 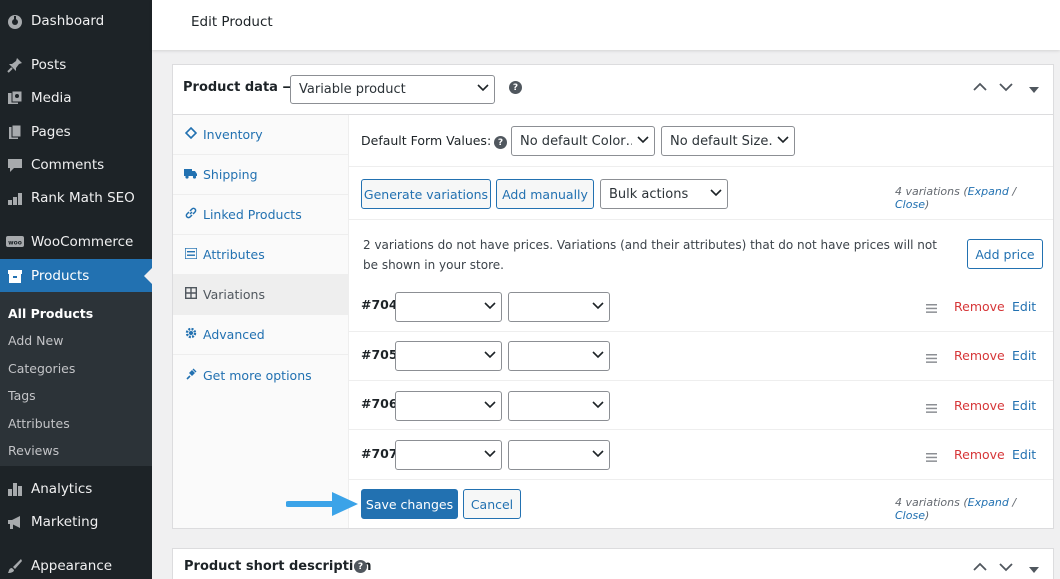 I want to click on tab-label: Get more options, so click(x=257, y=375).